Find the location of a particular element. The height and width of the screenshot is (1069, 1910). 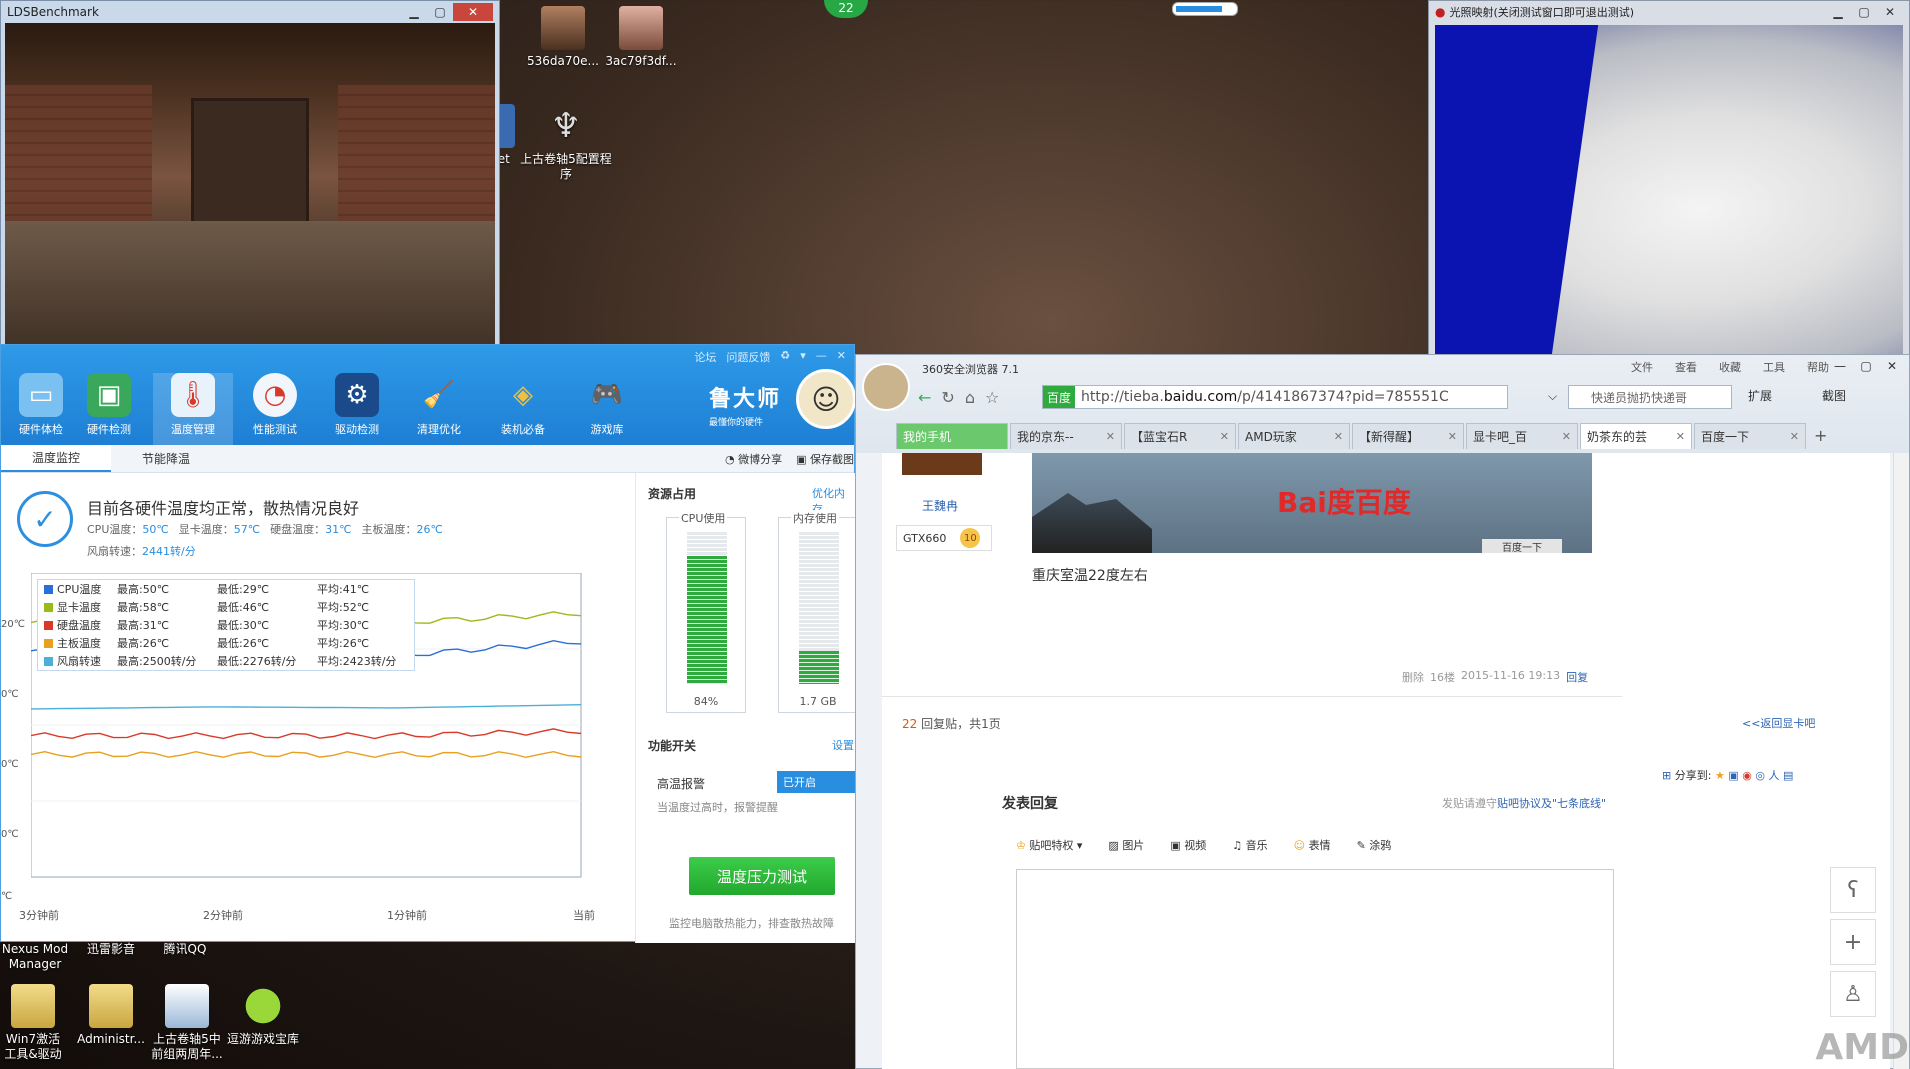

back-to-forum-link: <<返回显卡吧 is located at coordinates (1778, 723).